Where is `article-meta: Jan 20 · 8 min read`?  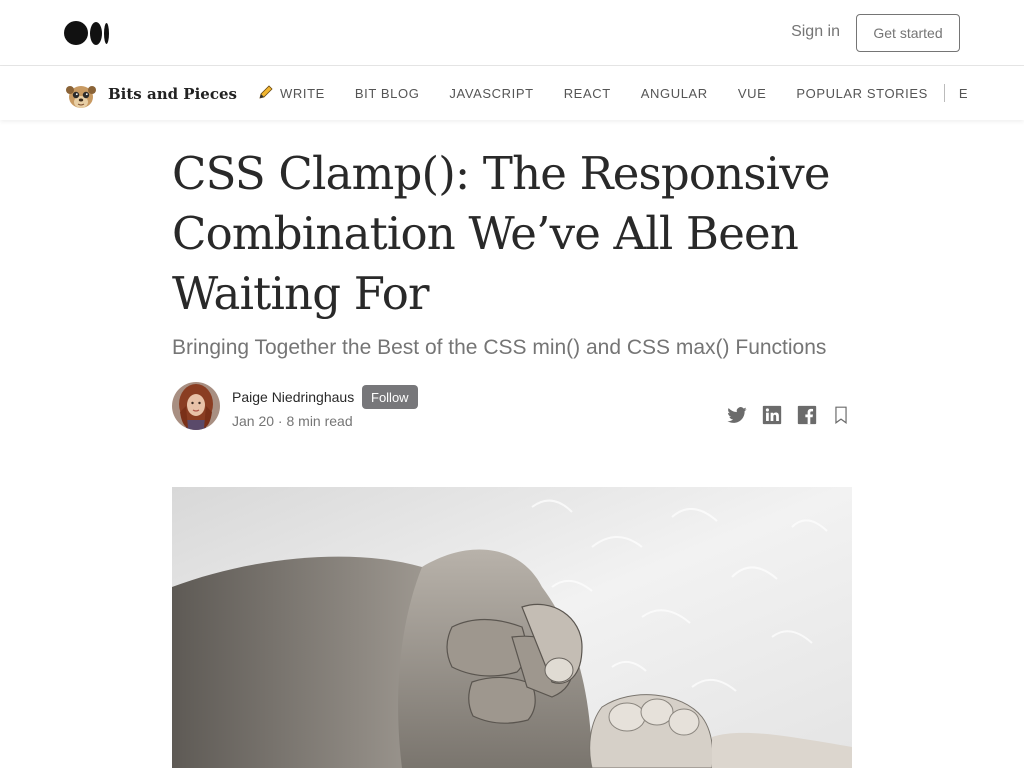 article-meta: Jan 20 · 8 min read is located at coordinates (292, 421).